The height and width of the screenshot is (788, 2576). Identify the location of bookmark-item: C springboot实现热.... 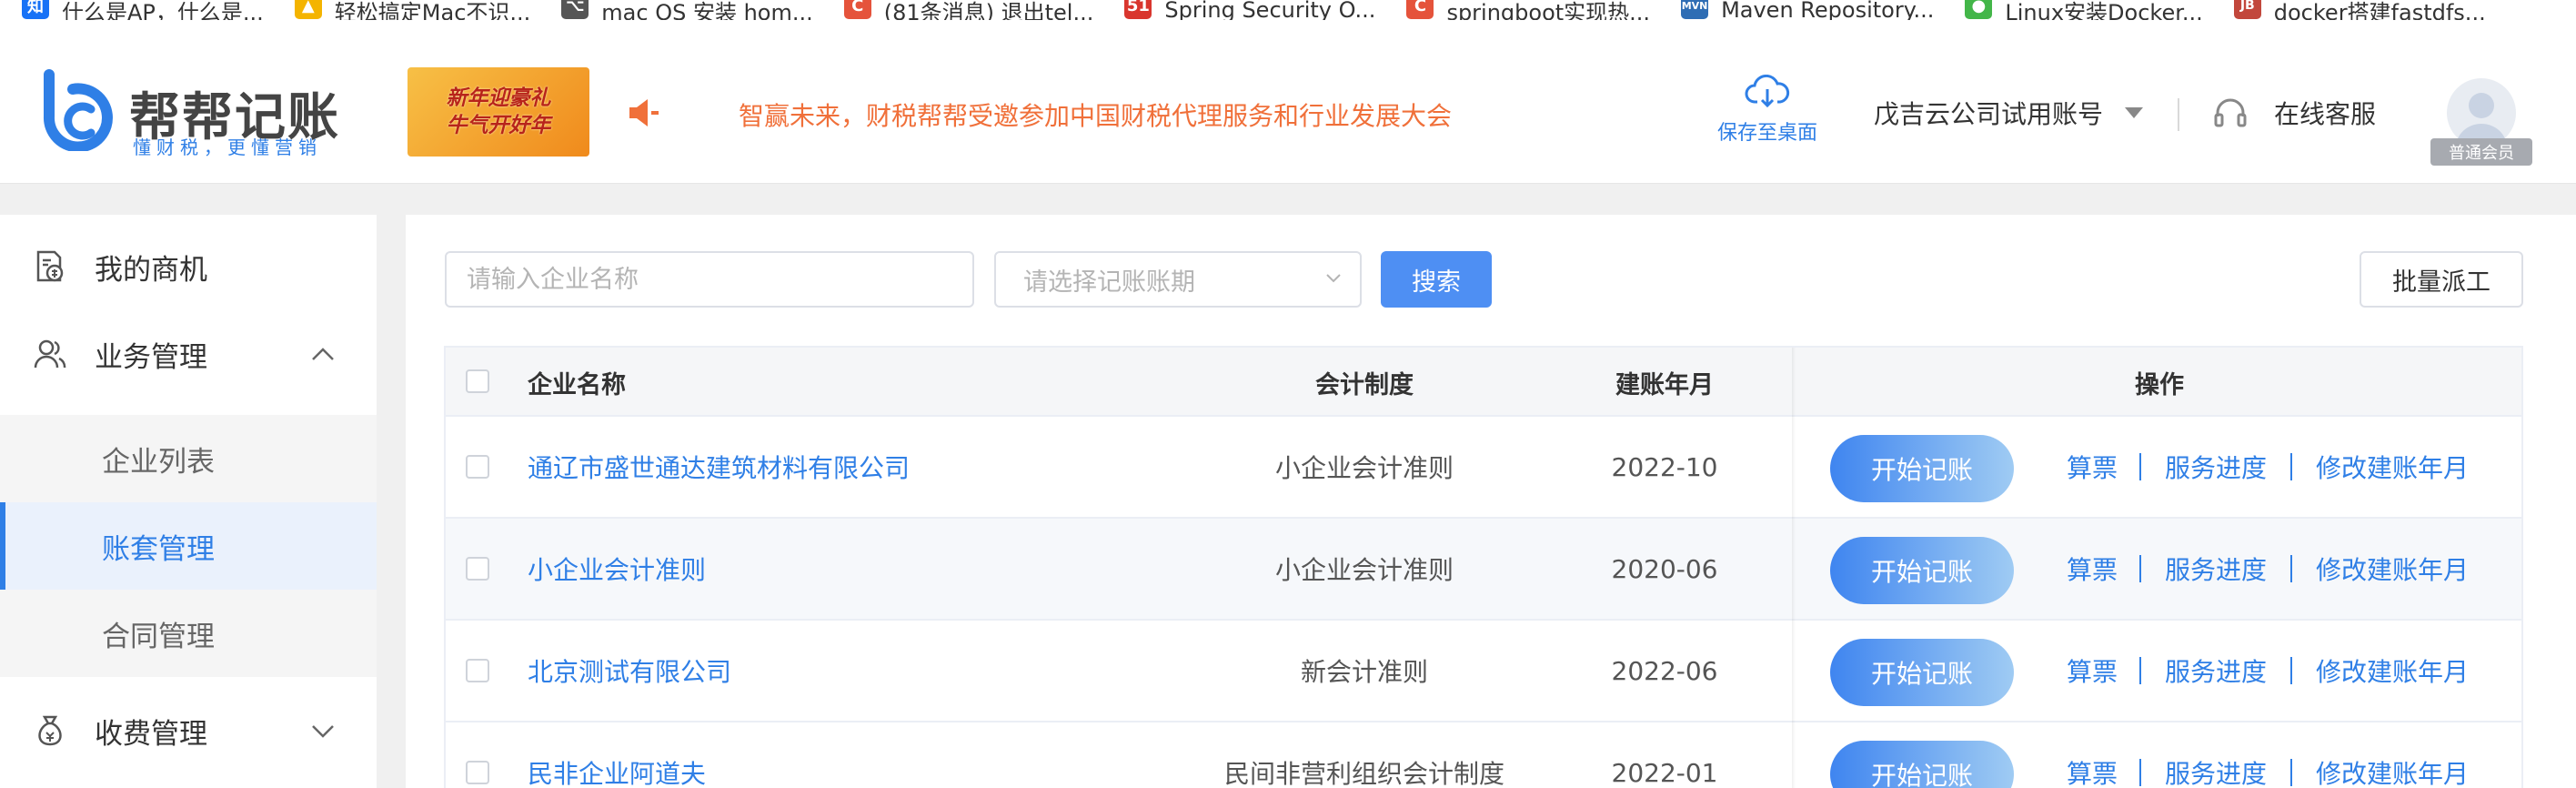
(1528, 10).